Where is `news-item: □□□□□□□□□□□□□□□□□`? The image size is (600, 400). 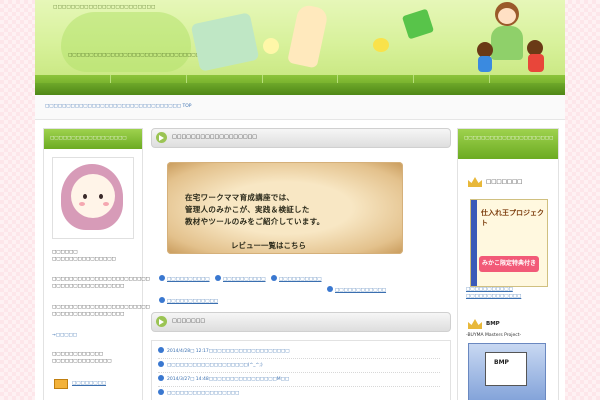 news-item: □□□□□□□□□□□□□□□□□ is located at coordinates (299, 394).